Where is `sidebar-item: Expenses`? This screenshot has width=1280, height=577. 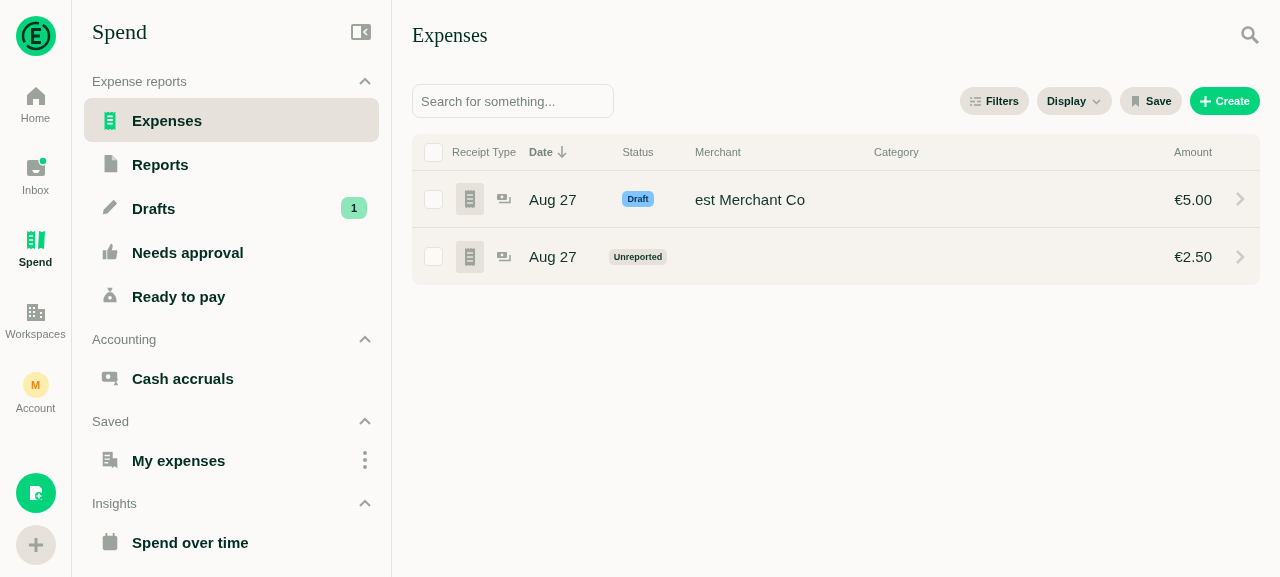
sidebar-item: Expenses is located at coordinates (231, 120).